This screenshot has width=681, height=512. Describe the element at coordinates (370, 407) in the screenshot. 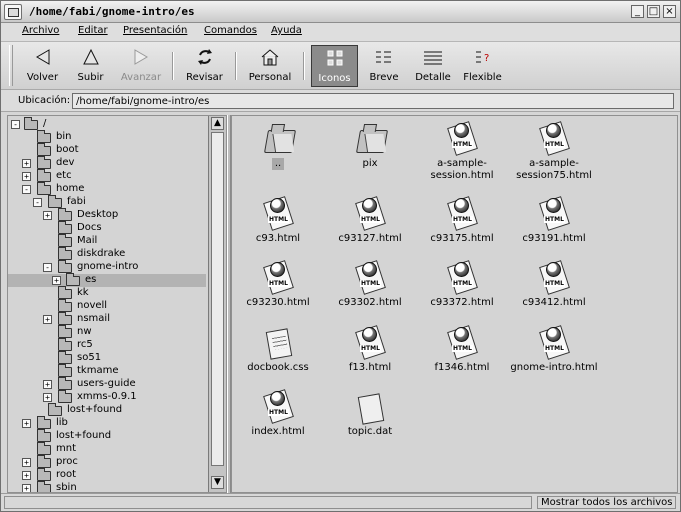

I see `blank-file-icon` at that location.